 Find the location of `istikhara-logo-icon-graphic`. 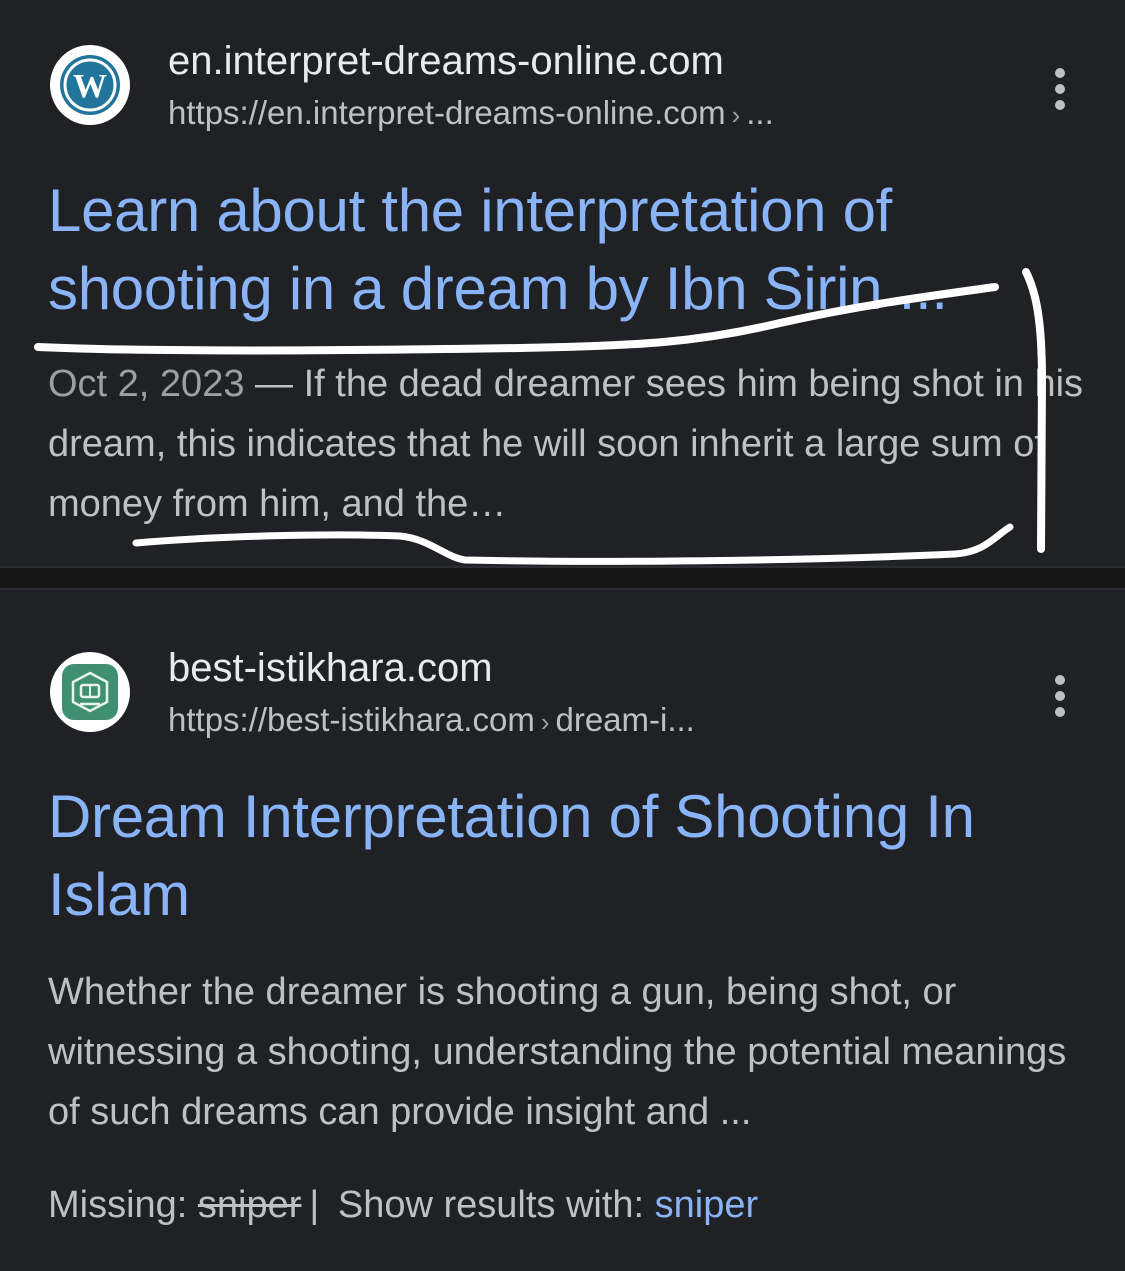

istikhara-logo-icon-graphic is located at coordinates (90, 692).